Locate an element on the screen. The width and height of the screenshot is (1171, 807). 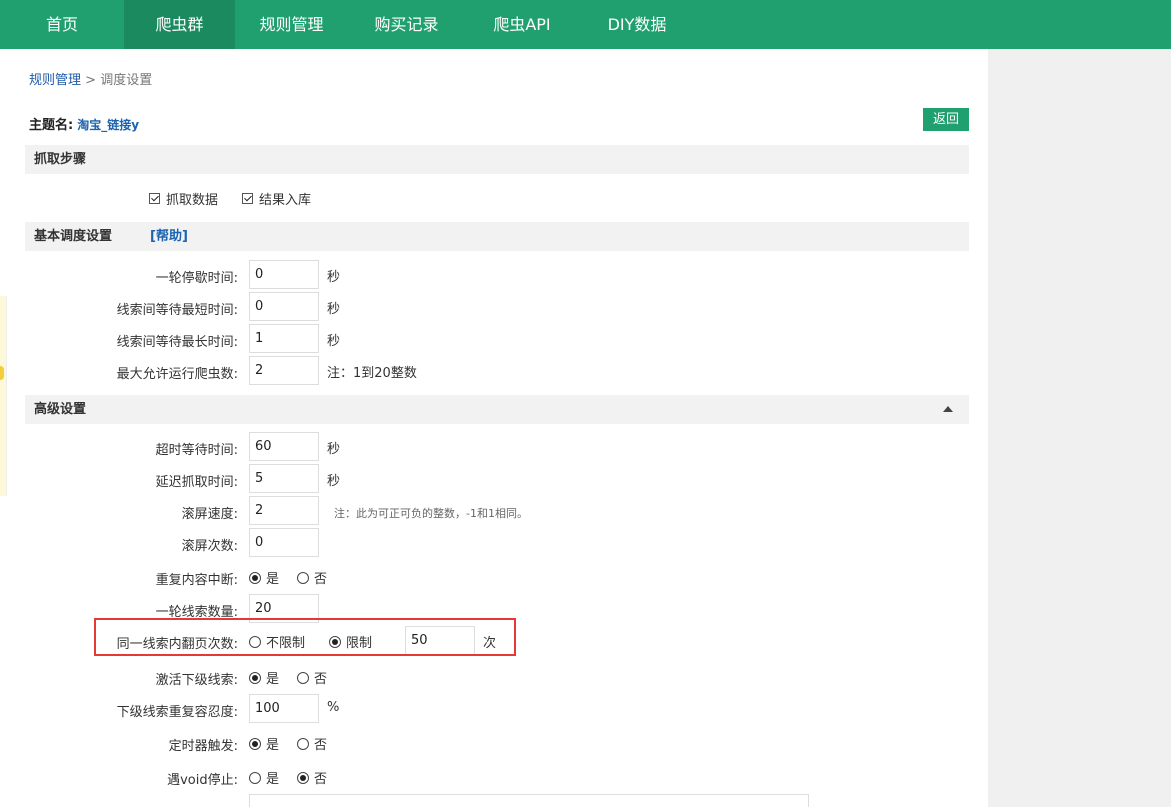
checkbox-fetch-data-label: 抓取数据 is located at coordinates (192, 200).